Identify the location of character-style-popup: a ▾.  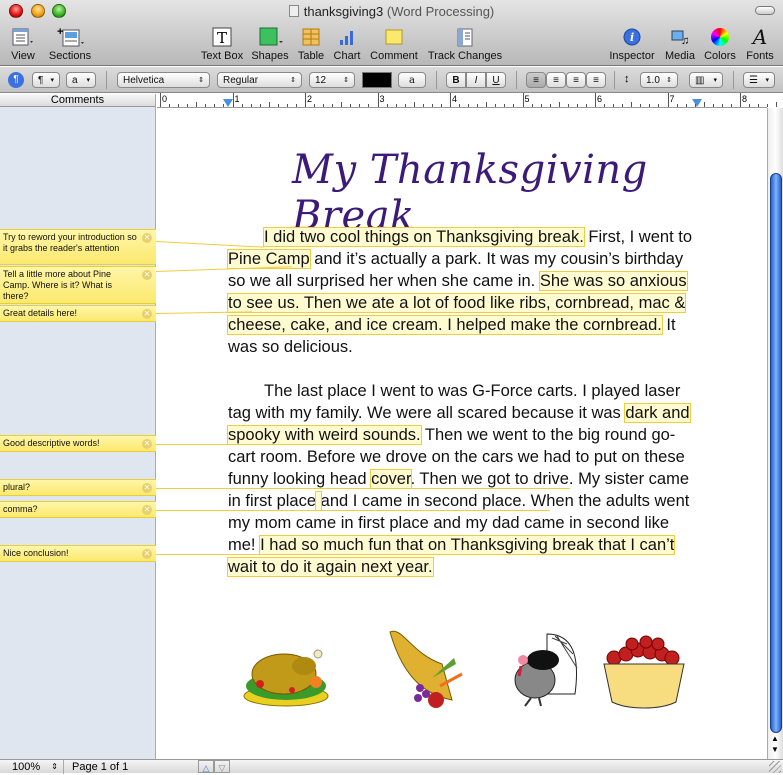
(81, 80).